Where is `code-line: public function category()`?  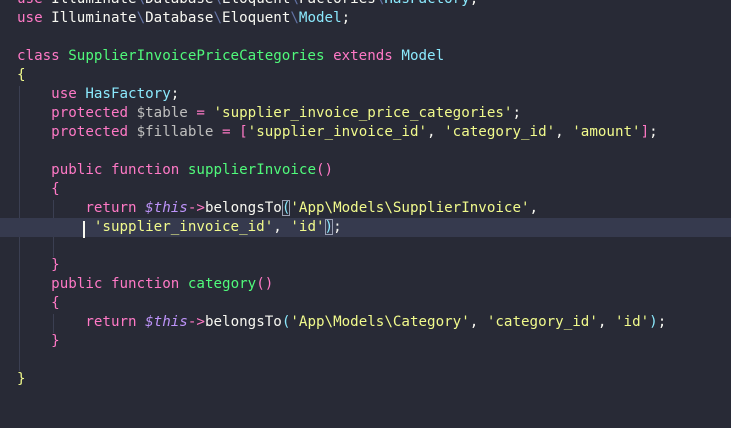
code-line: public function category() is located at coordinates (365, 284).